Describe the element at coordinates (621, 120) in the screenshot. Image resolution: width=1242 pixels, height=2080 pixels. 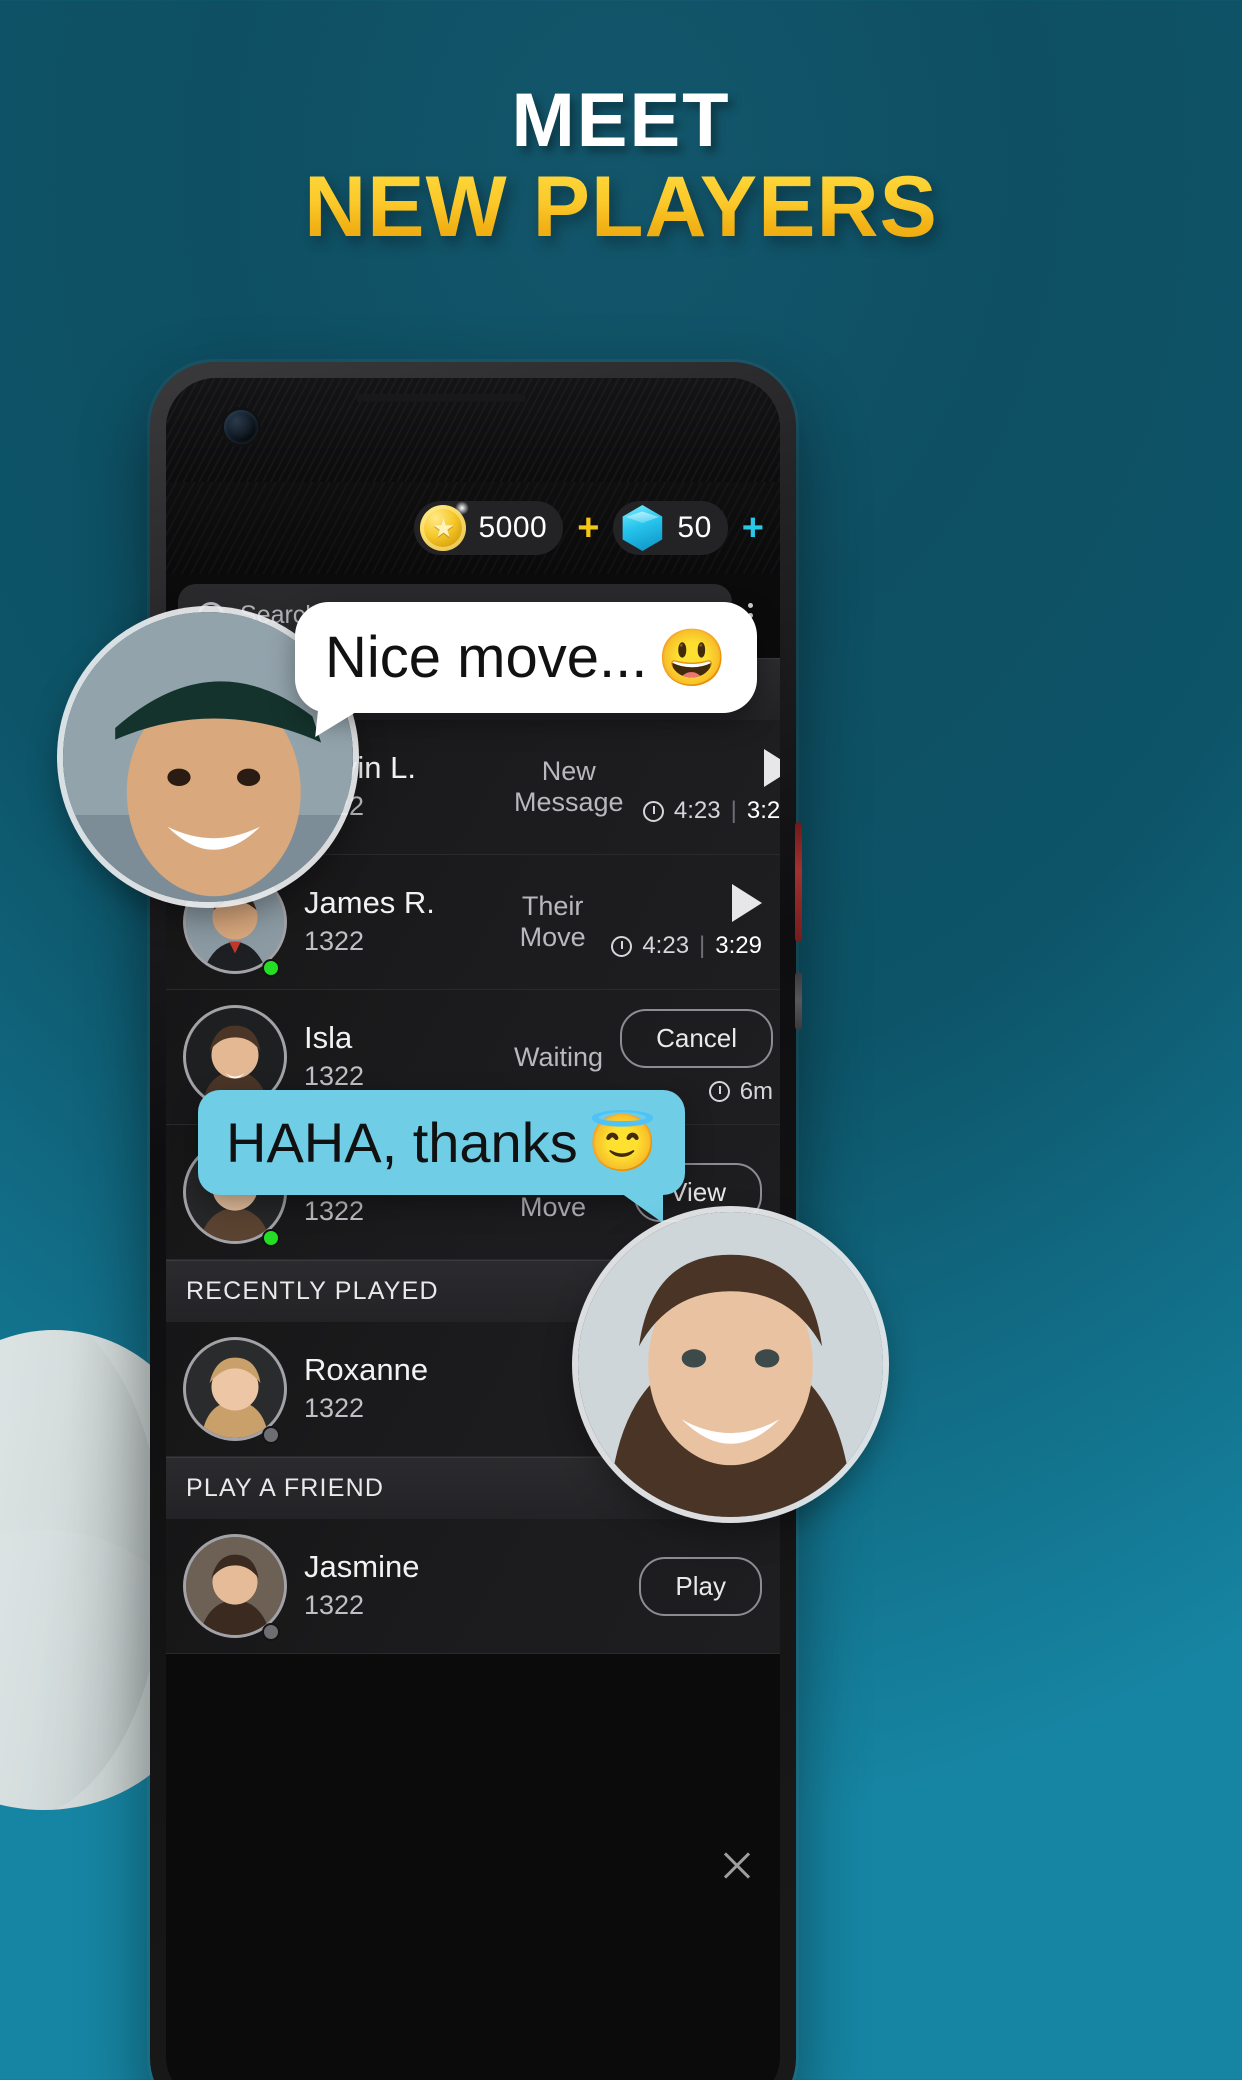
I see `headline-line-1: MEET` at that location.